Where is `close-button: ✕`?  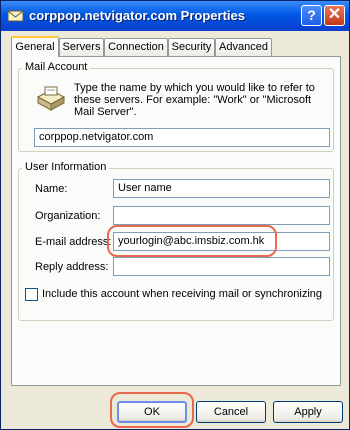
close-button: ✕ is located at coordinates (334, 15).